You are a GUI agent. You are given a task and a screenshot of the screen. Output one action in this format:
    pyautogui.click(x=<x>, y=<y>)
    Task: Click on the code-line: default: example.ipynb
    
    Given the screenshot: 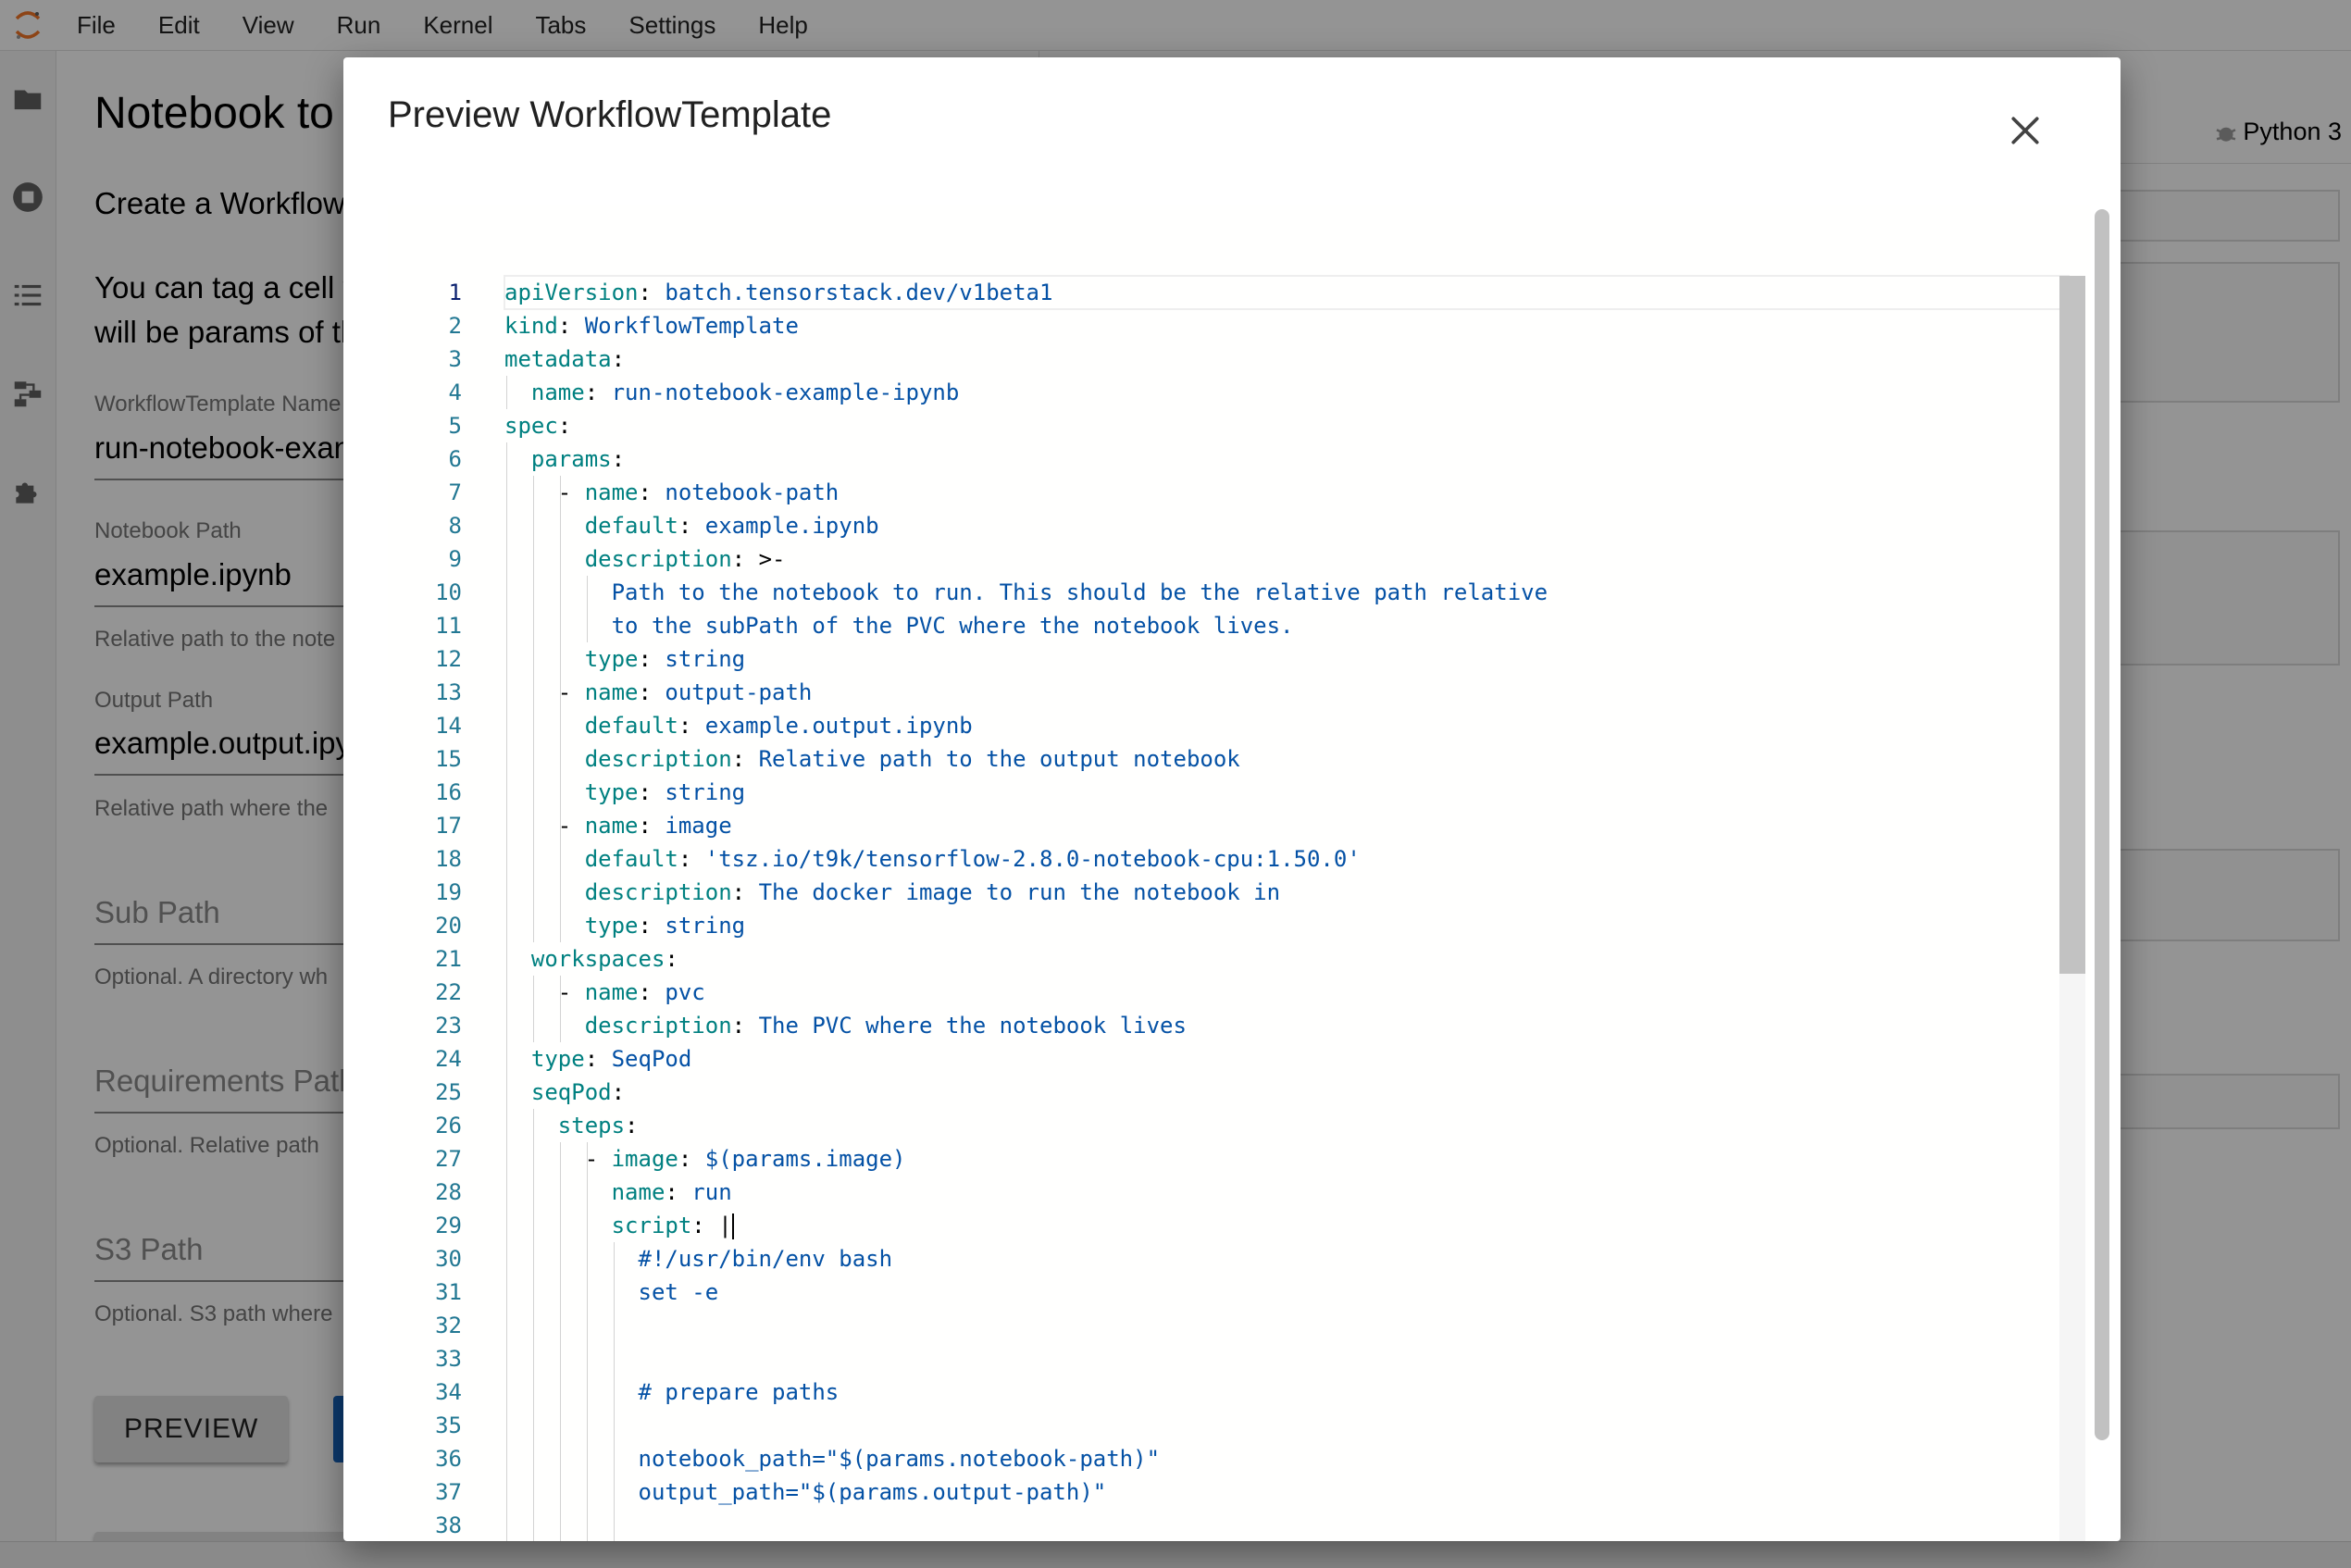 What is the action you would take?
    pyautogui.click(x=1286, y=525)
    